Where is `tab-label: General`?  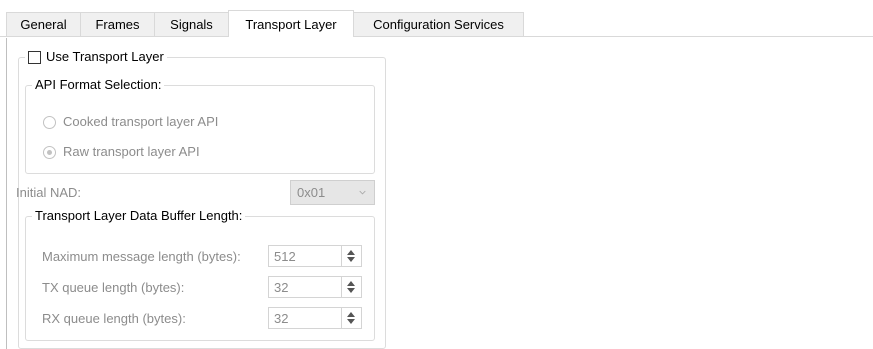
tab-label: General is located at coordinates (43, 24).